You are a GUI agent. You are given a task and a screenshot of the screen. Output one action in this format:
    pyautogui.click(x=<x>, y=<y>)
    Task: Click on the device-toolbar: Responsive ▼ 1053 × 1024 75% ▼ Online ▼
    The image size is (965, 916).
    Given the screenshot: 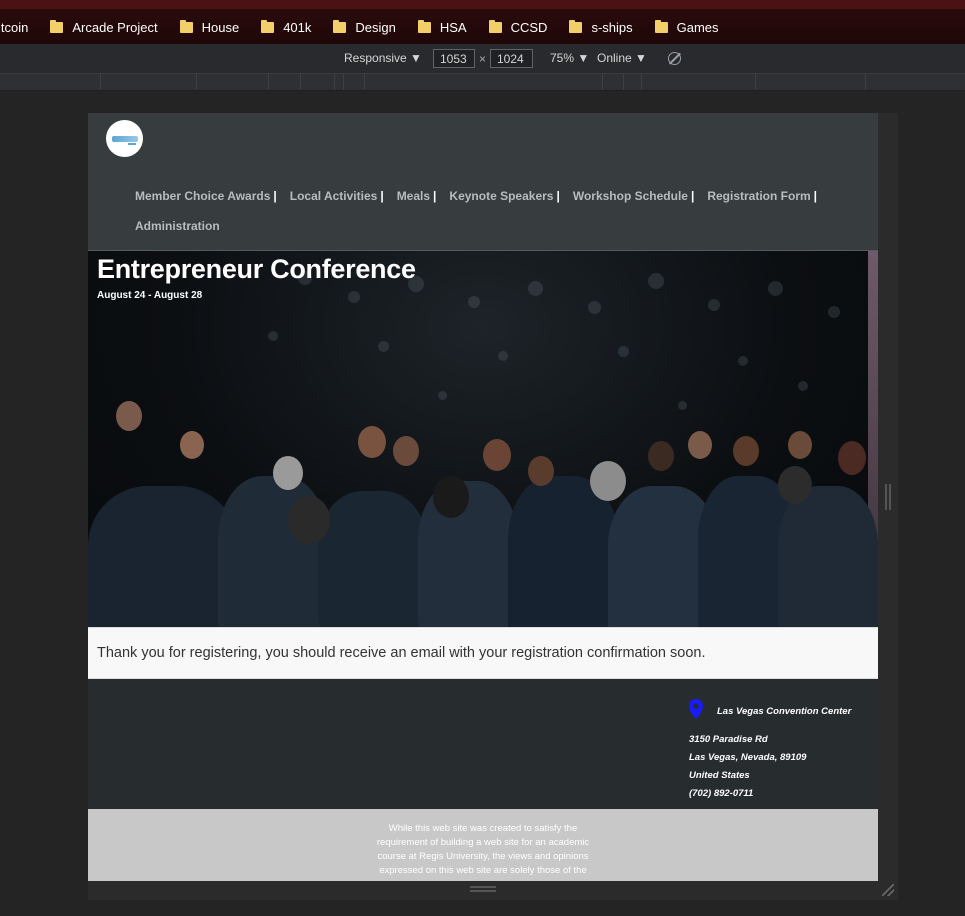 What is the action you would take?
    pyautogui.click(x=482, y=59)
    